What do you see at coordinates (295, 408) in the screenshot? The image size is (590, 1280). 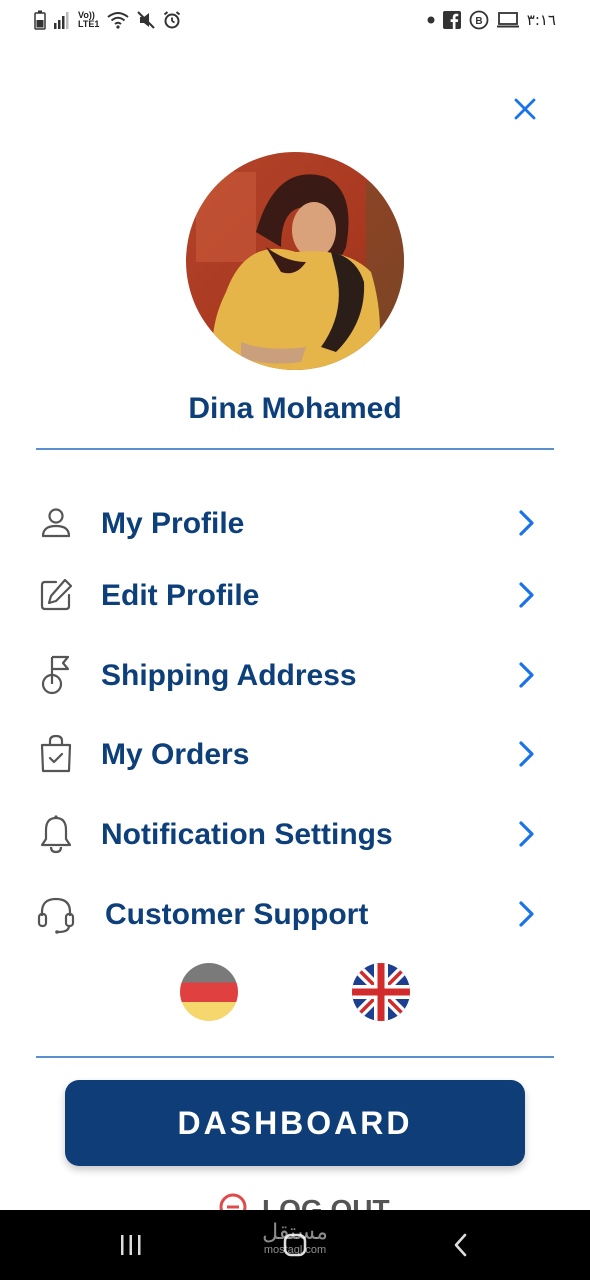 I see `user-name: Dina Mohamed` at bounding box center [295, 408].